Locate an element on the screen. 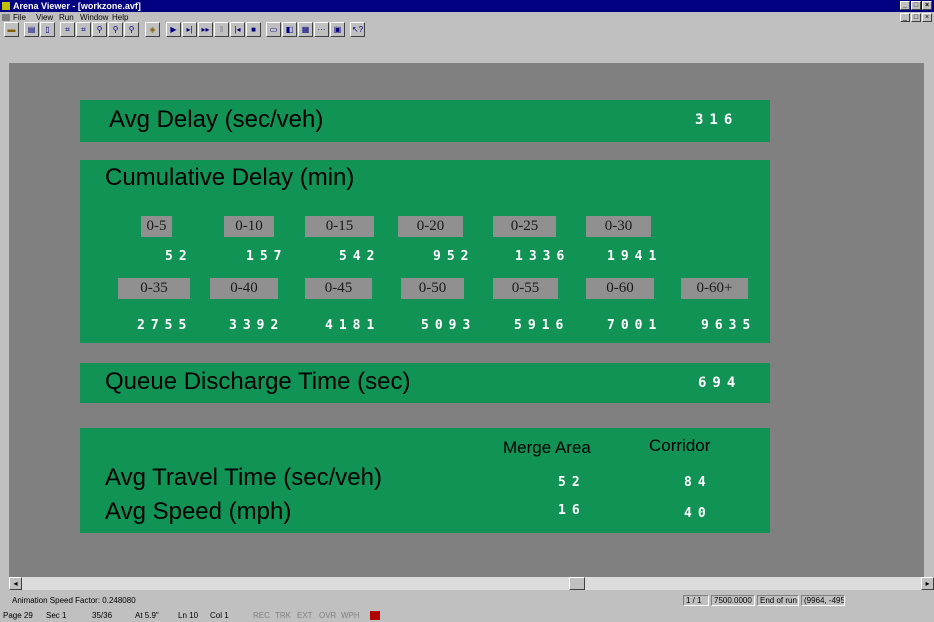 The width and height of the screenshot is (934, 622). word-section: Sec 1 is located at coordinates (56, 615).